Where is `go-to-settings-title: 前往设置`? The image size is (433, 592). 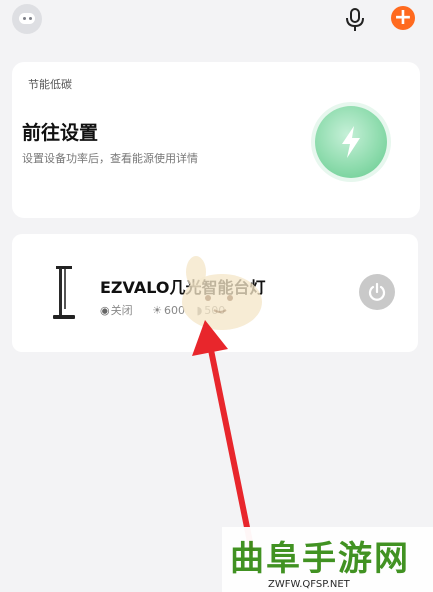
go-to-settings-title: 前往设置 is located at coordinates (60, 131).